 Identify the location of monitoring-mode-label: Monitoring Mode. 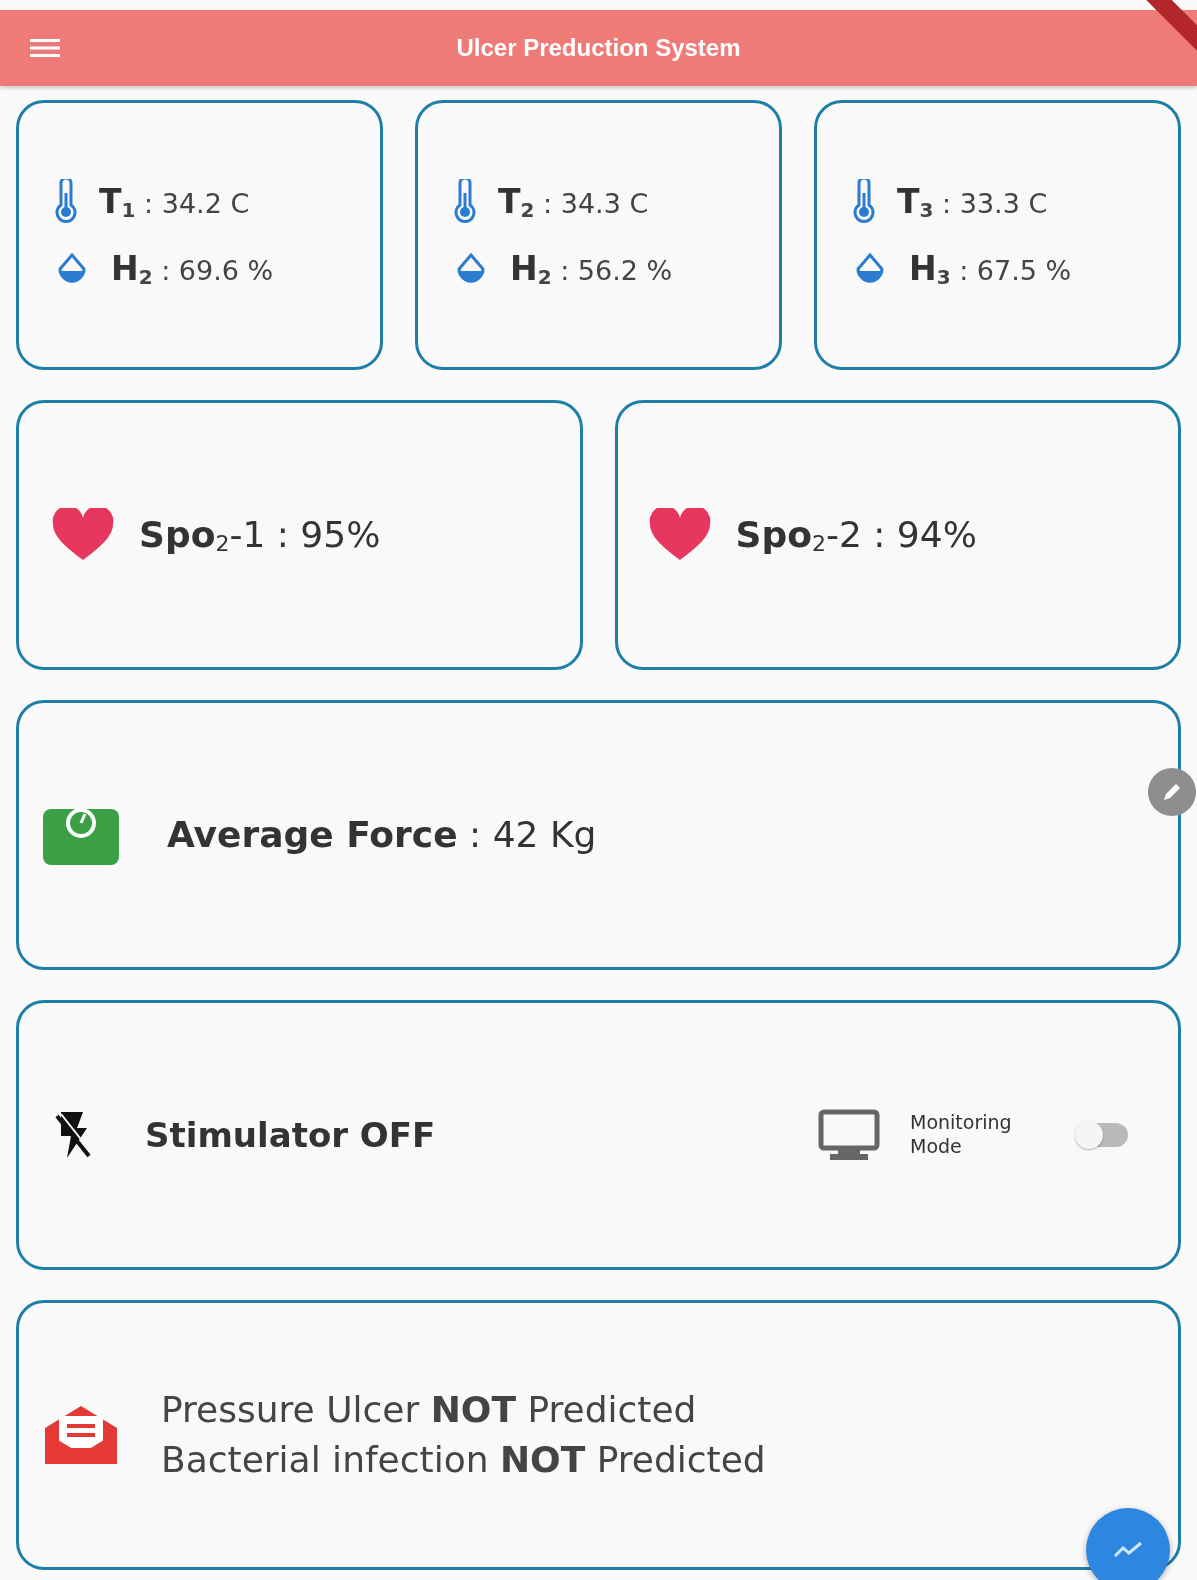
(961, 1135).